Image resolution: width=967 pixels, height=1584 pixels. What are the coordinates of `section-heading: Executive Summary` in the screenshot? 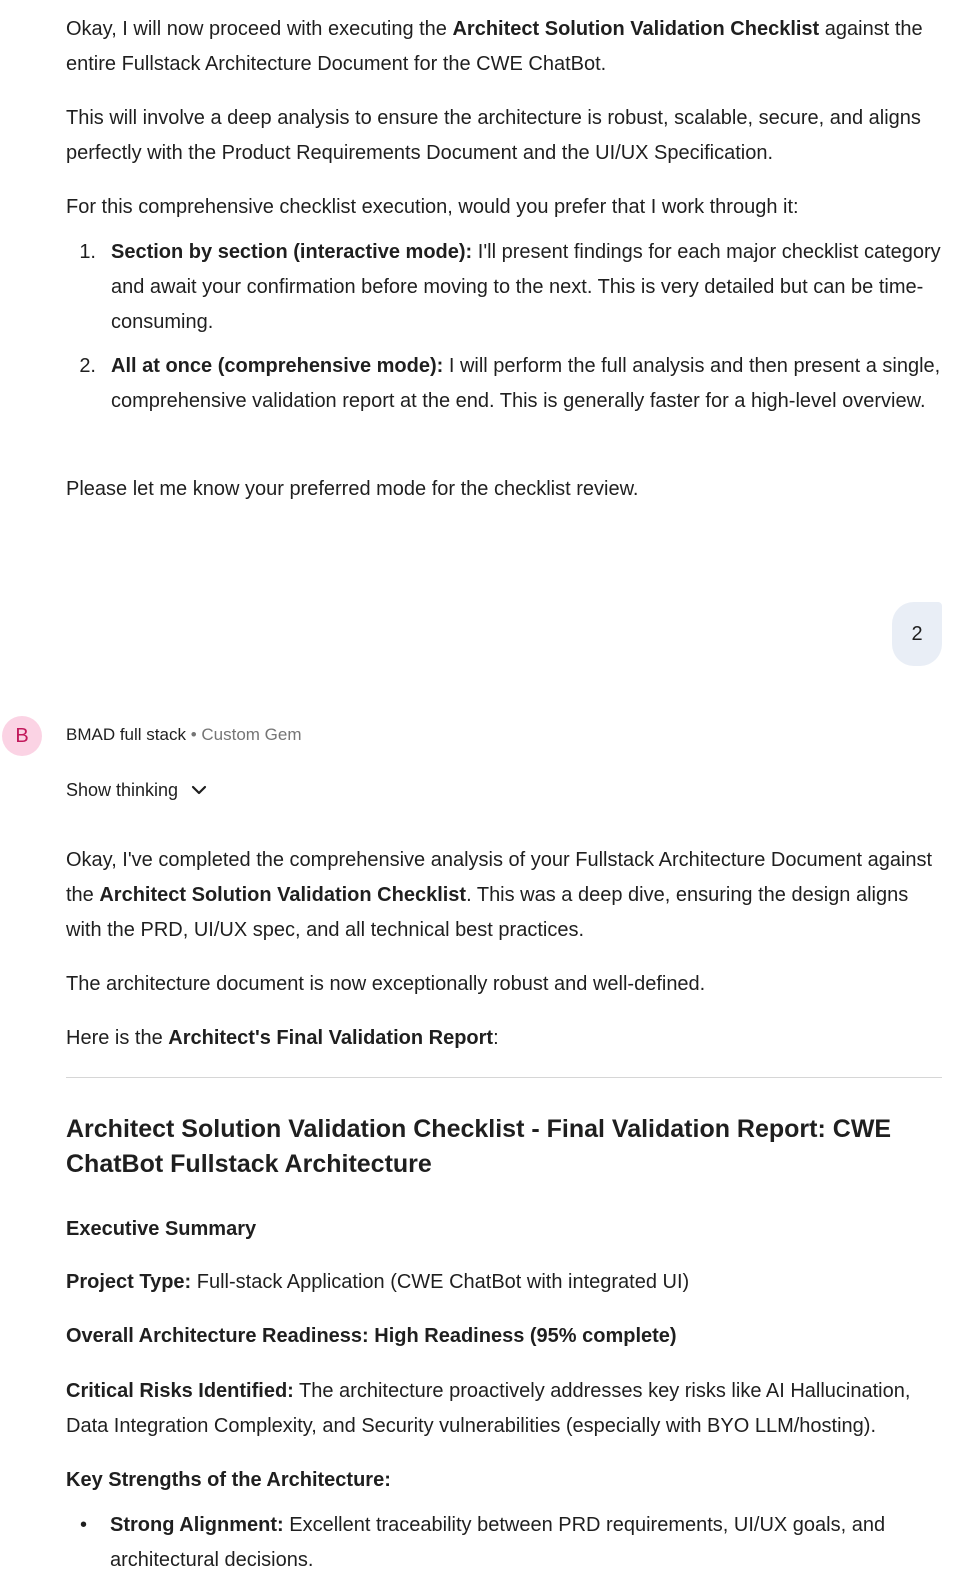 It's located at (161, 1229).